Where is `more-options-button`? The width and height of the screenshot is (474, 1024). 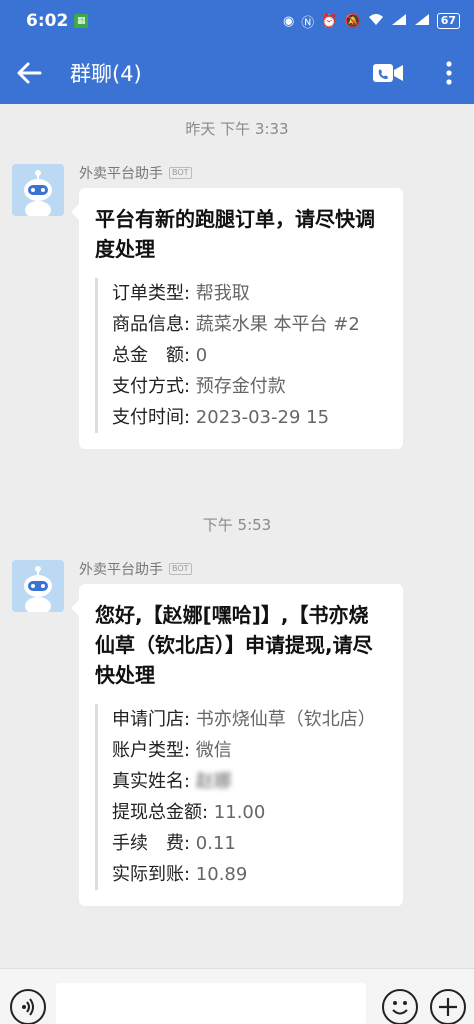
more-options-button is located at coordinates (449, 73).